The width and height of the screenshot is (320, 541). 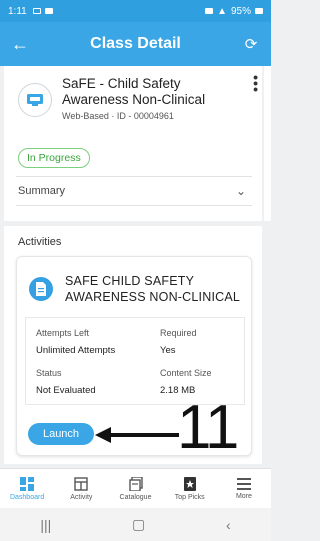 I want to click on content-size-value: 2.18 MB, so click(x=178, y=390).